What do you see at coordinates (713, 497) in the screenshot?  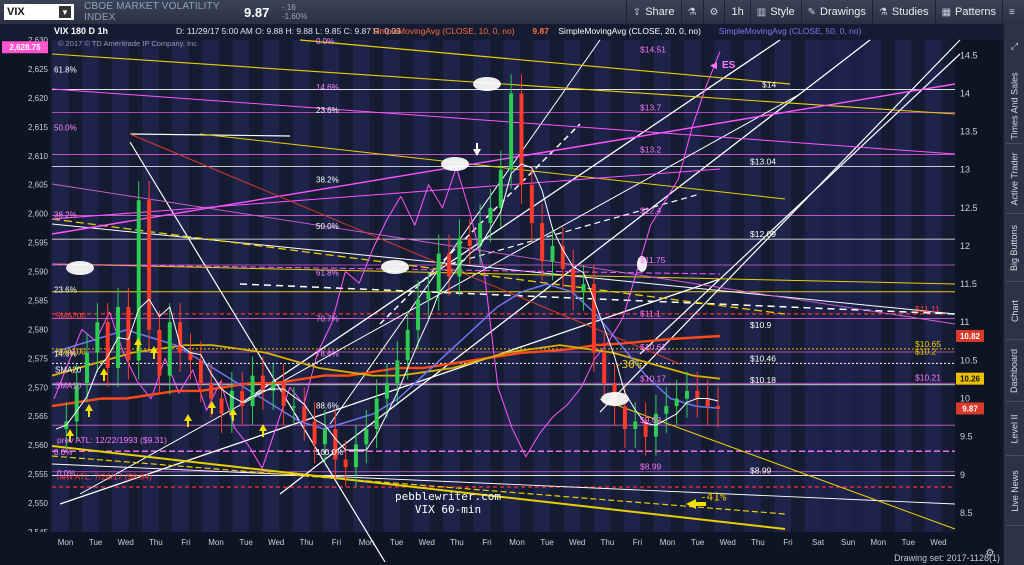 I see `pct-annotation: -41%` at bounding box center [713, 497].